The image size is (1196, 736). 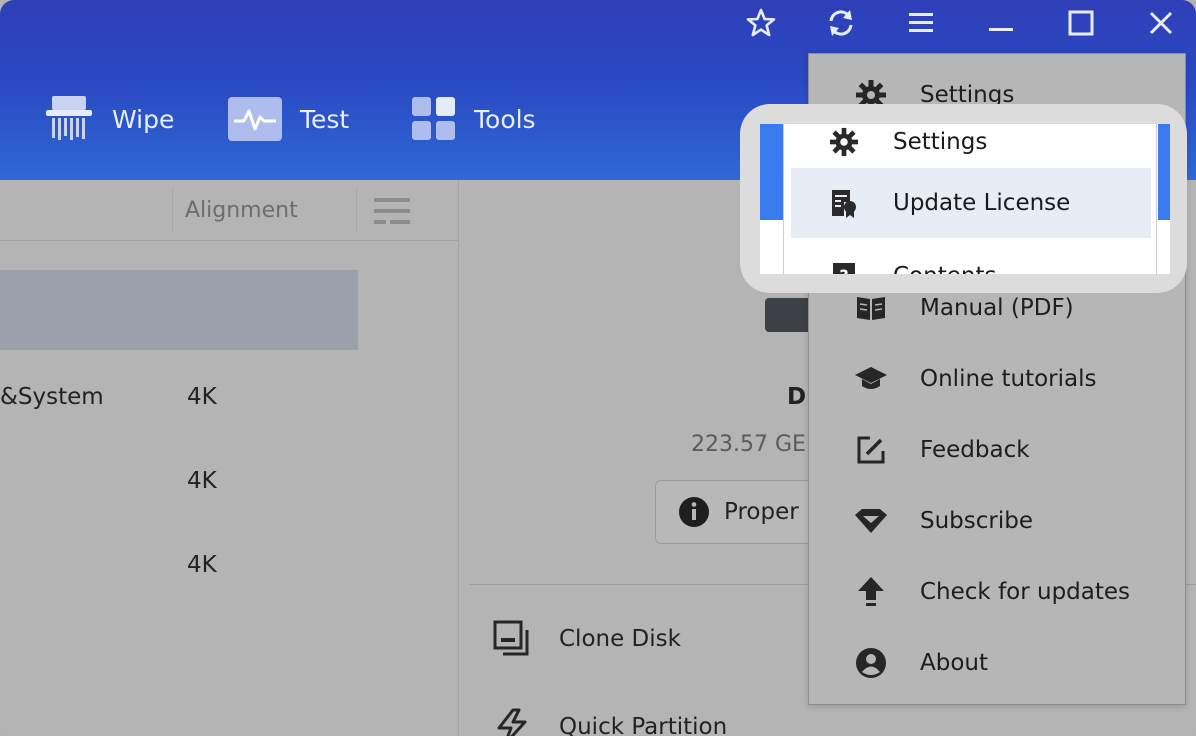 I want to click on minimize-icon, so click(x=1001, y=23).